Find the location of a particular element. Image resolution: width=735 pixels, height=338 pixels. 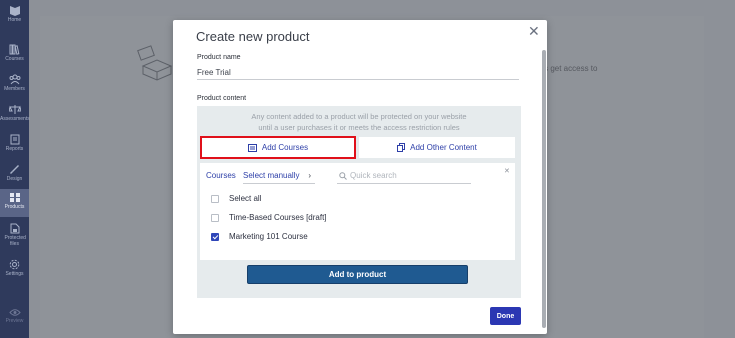

sidebar-item-label: Courses is located at coordinates (14, 59).